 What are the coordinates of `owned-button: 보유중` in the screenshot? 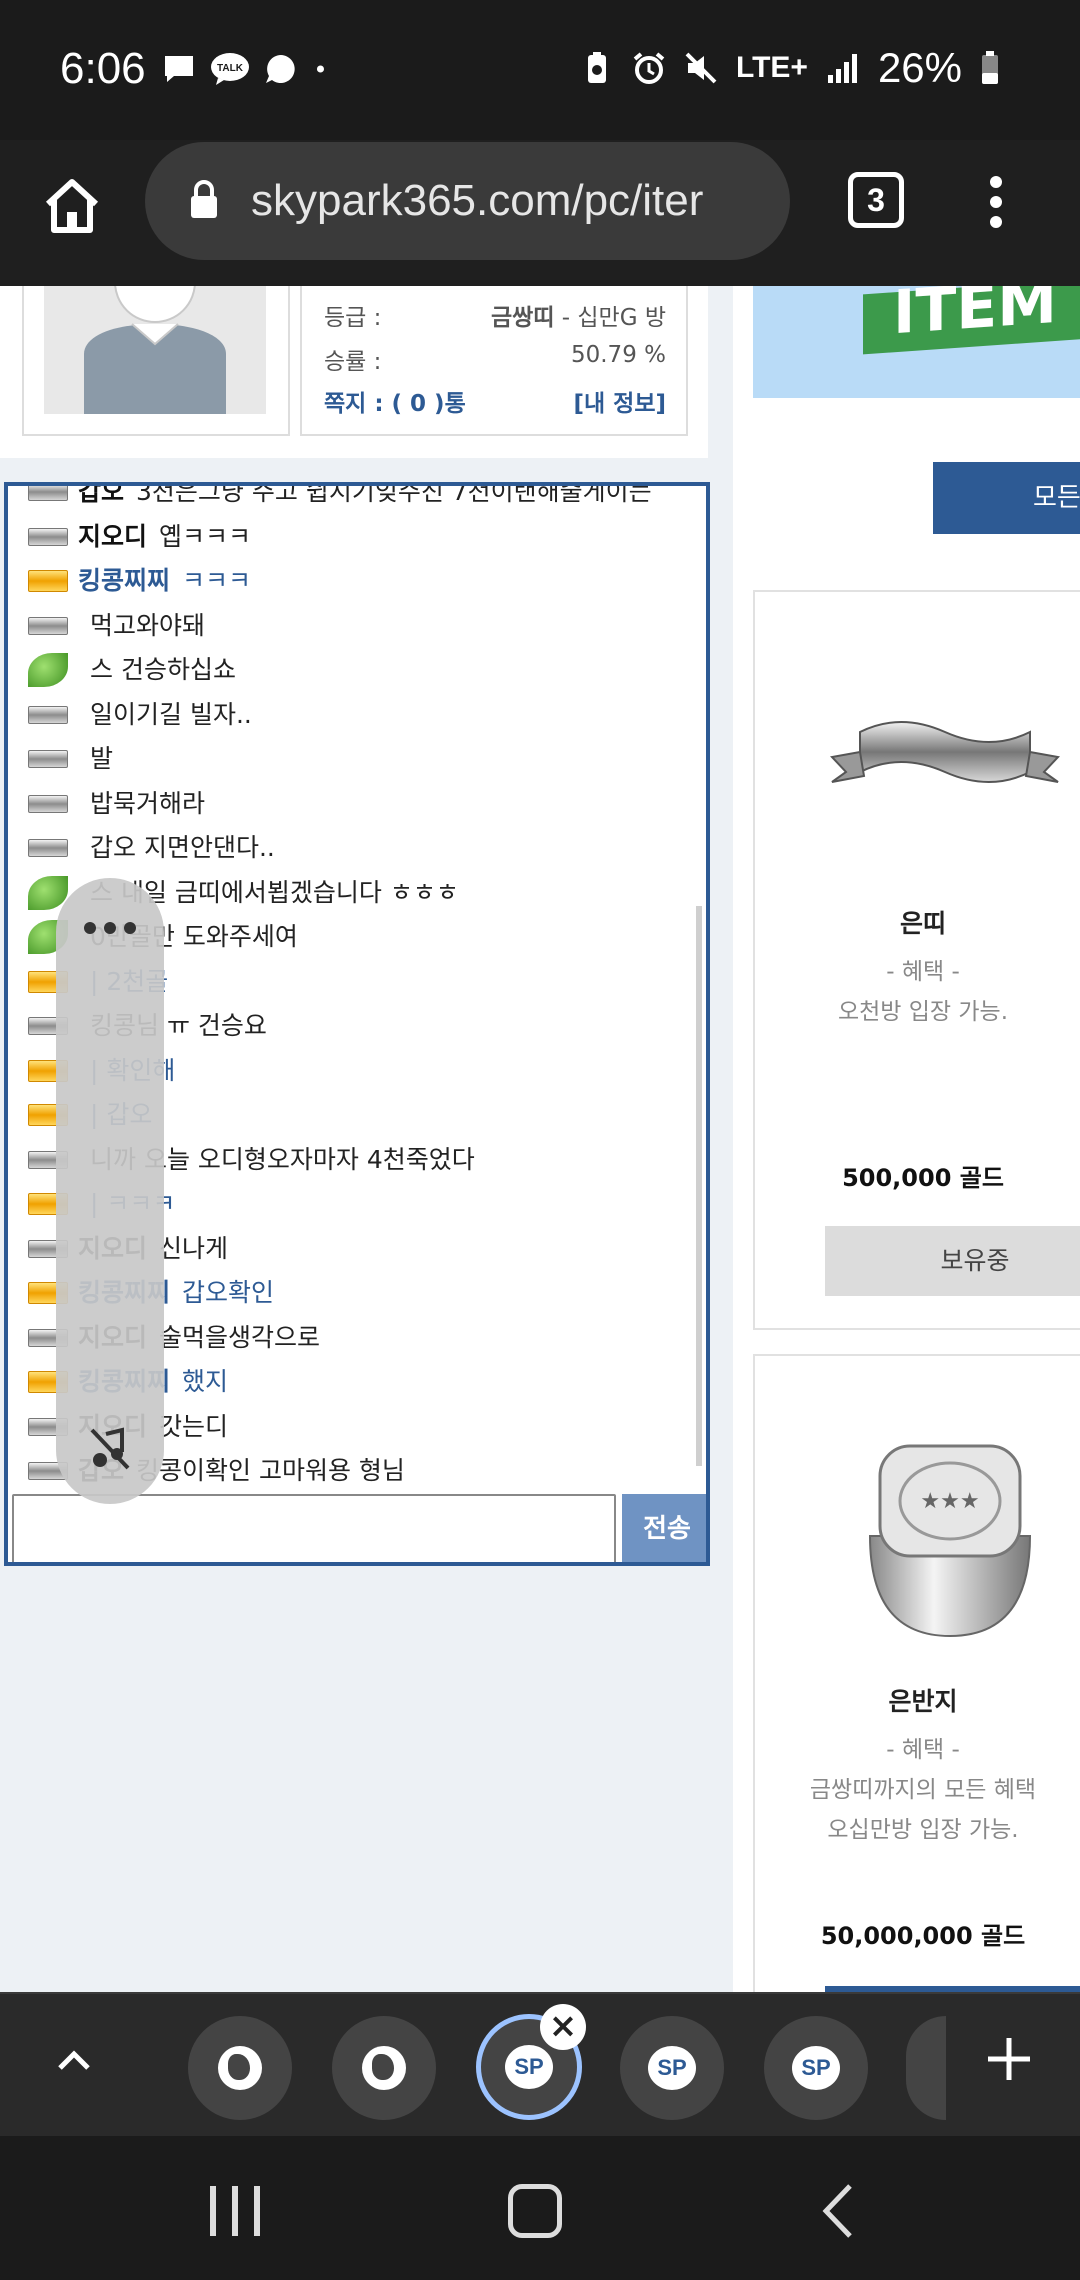 It's located at (952, 1261).